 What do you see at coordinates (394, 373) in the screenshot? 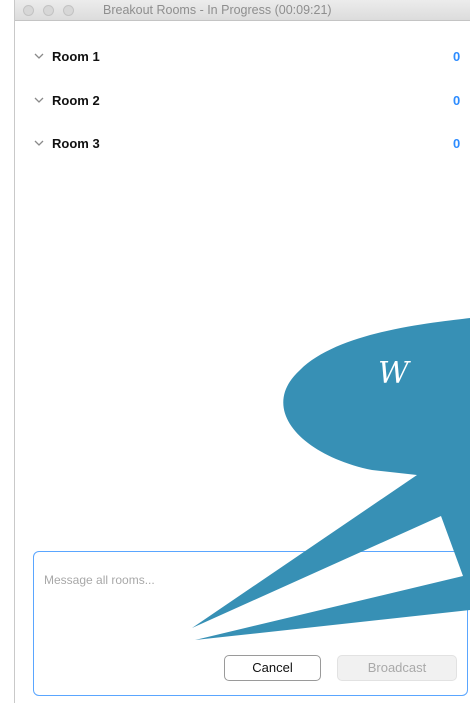
I see `speech-bubble-text: W` at bounding box center [394, 373].